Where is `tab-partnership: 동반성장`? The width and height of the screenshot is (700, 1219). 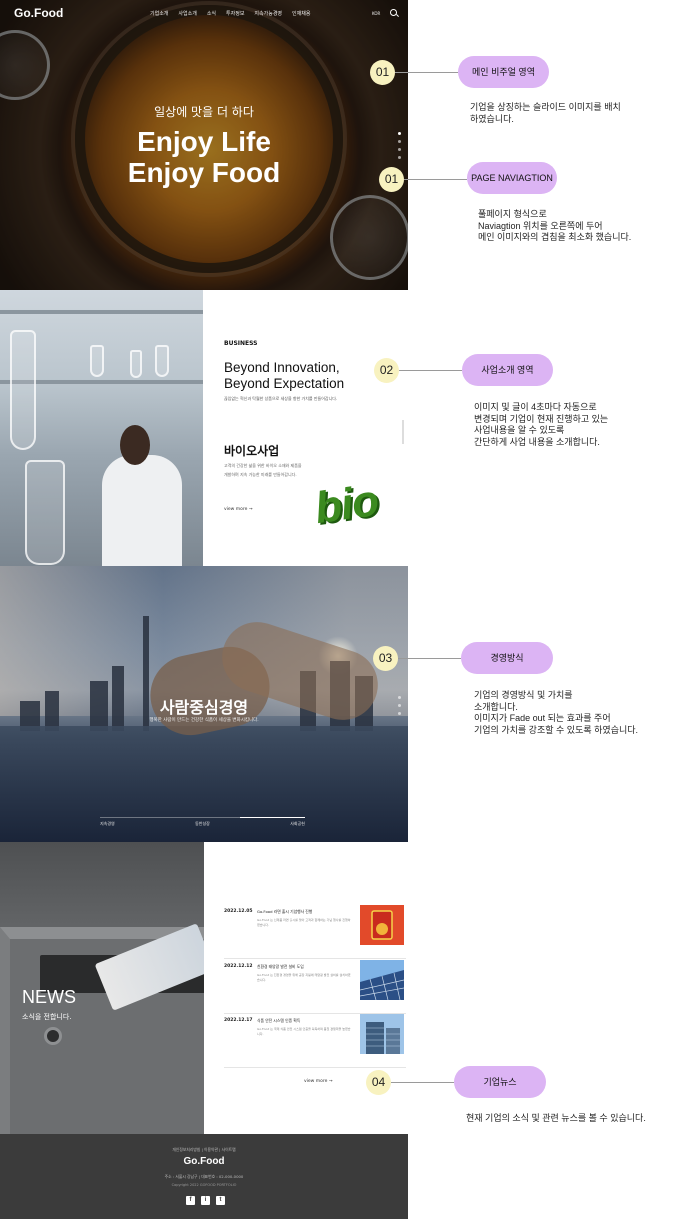
tab-partnership: 동반성장 is located at coordinates (202, 824).